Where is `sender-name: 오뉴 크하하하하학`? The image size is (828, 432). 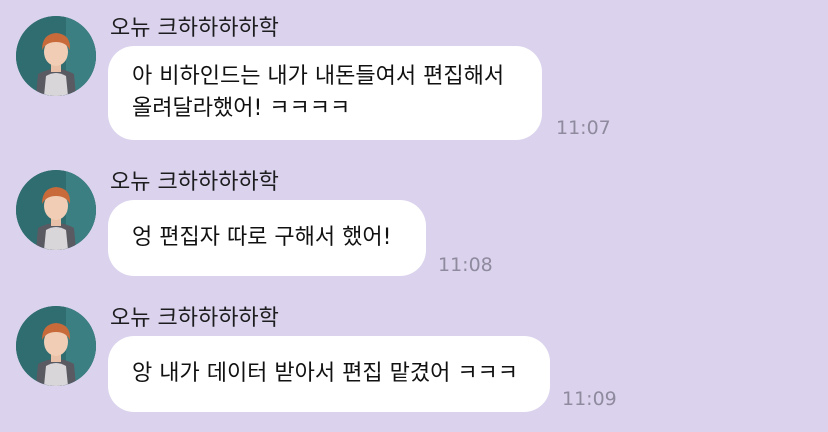
sender-name: 오뉴 크하하하하학 is located at coordinates (194, 318).